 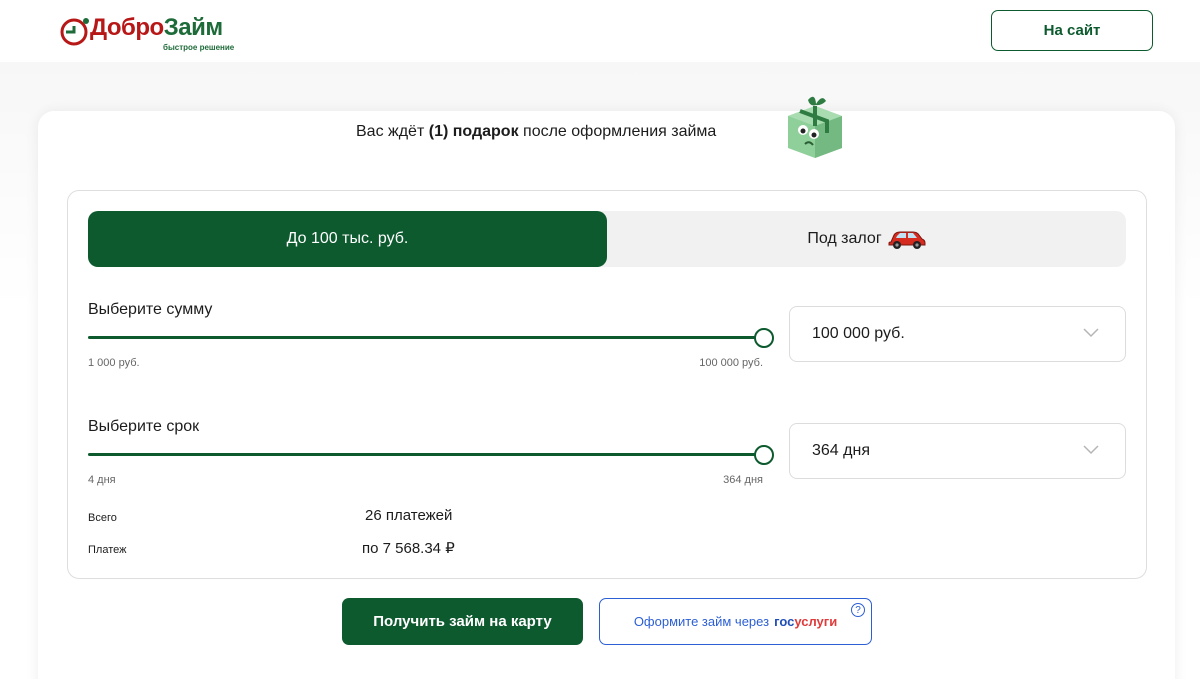 I want to click on payment-value: по 7 568.34 ₽, so click(x=408, y=548).